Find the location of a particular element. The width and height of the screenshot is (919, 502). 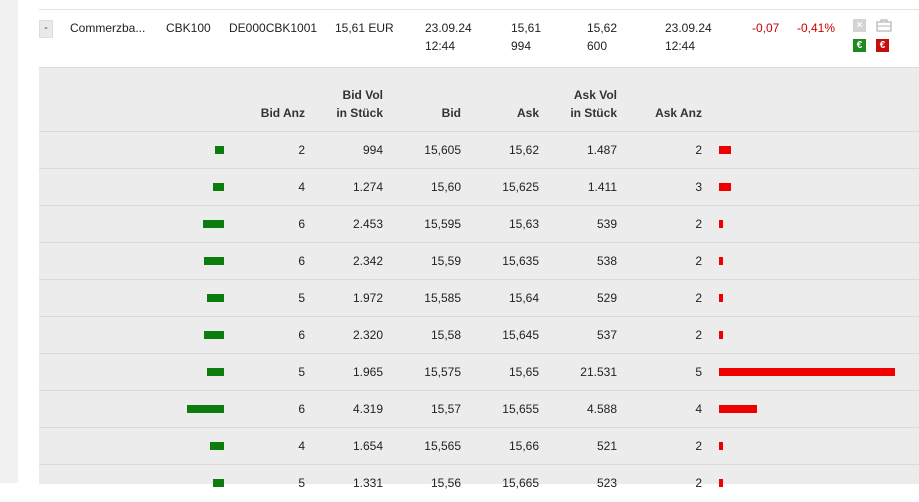

buy-euro-icon: € is located at coordinates (859, 45).